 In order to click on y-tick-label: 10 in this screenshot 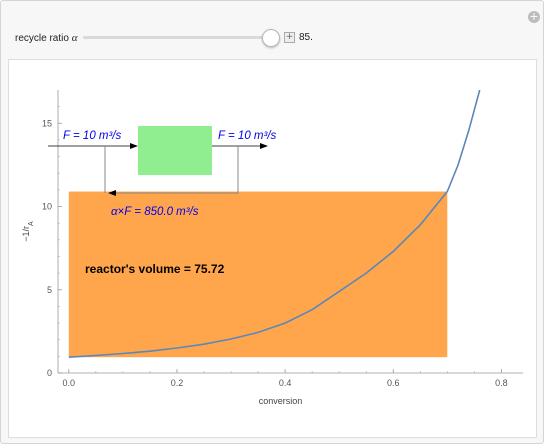, I will do `click(47, 207)`.